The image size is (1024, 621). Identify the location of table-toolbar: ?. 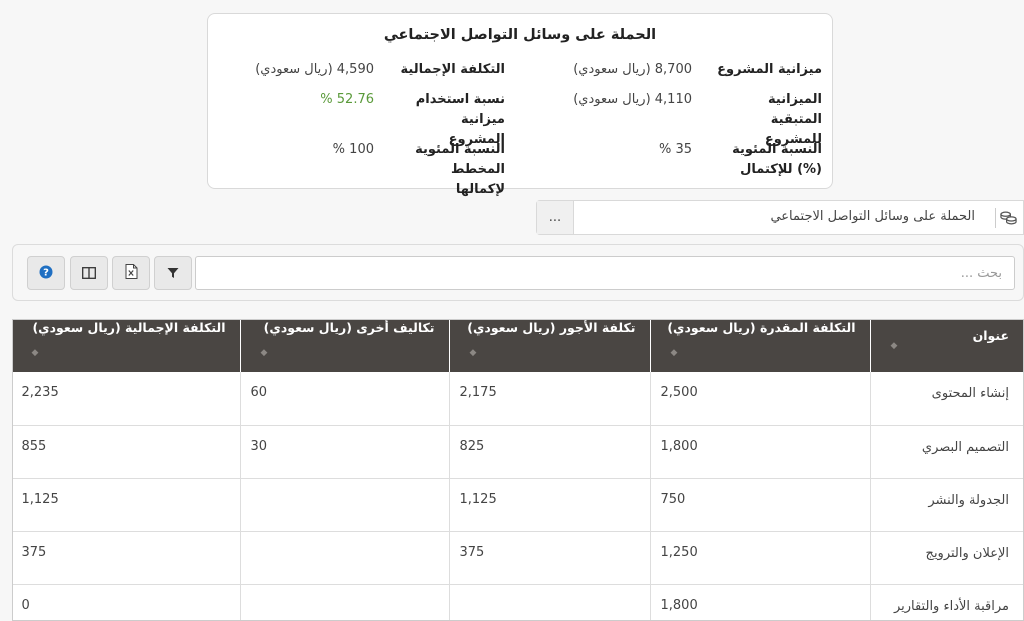
(518, 272).